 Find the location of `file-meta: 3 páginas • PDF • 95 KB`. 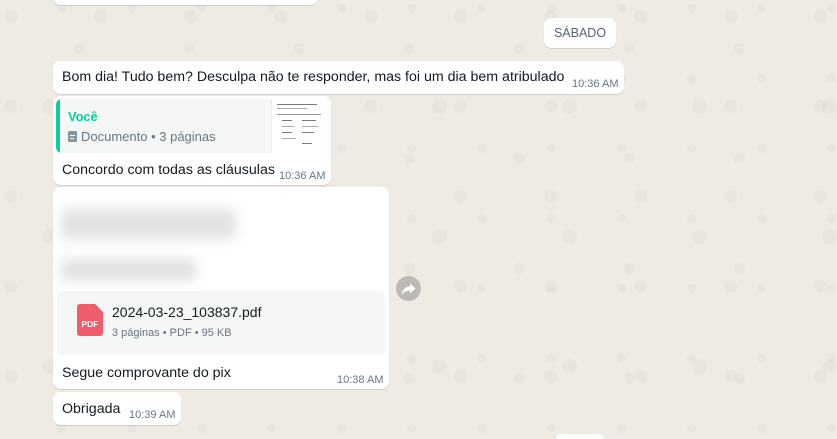

file-meta: 3 páginas • PDF • 95 KB is located at coordinates (172, 333).